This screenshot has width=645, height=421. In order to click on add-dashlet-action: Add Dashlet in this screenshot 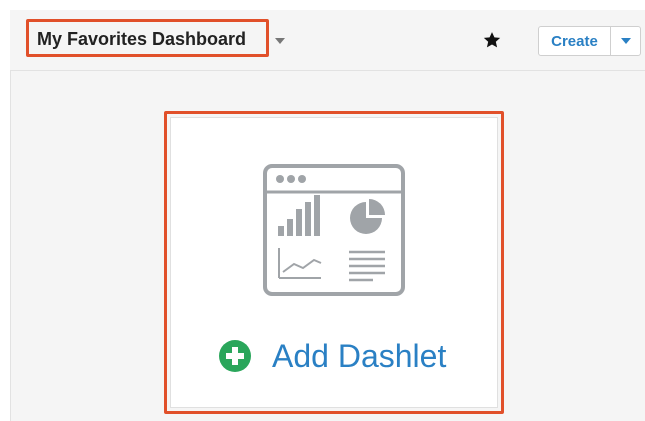, I will do `click(332, 356)`.